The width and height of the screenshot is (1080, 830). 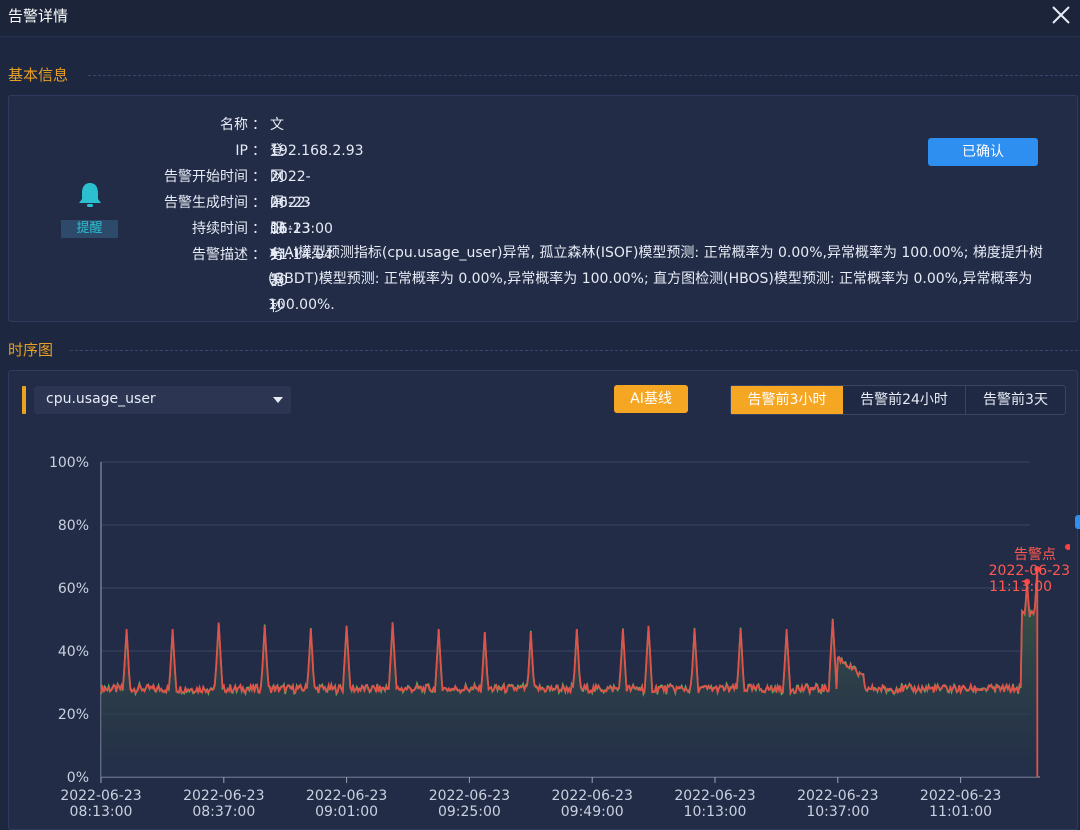 What do you see at coordinates (1015, 400) in the screenshot?
I see `range-3d-button: 告警前3天` at bounding box center [1015, 400].